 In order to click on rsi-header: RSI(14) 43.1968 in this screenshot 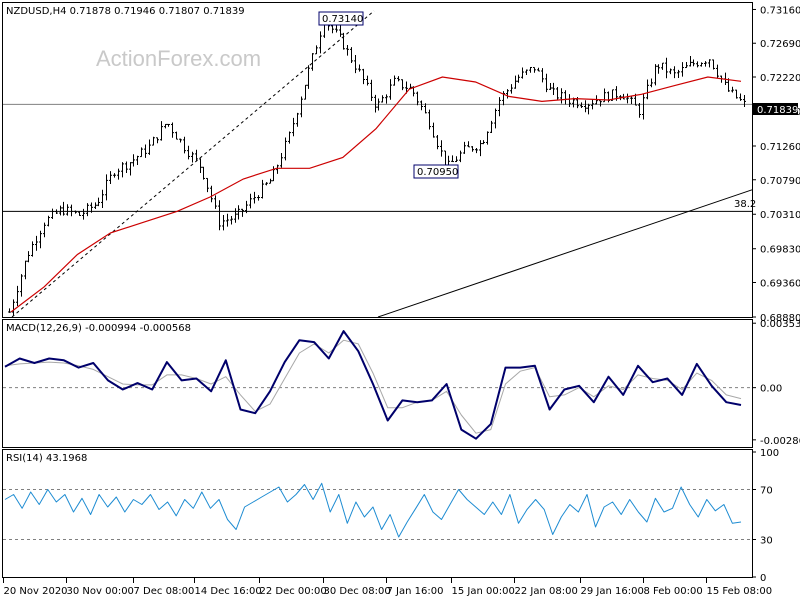, I will do `click(46, 458)`.